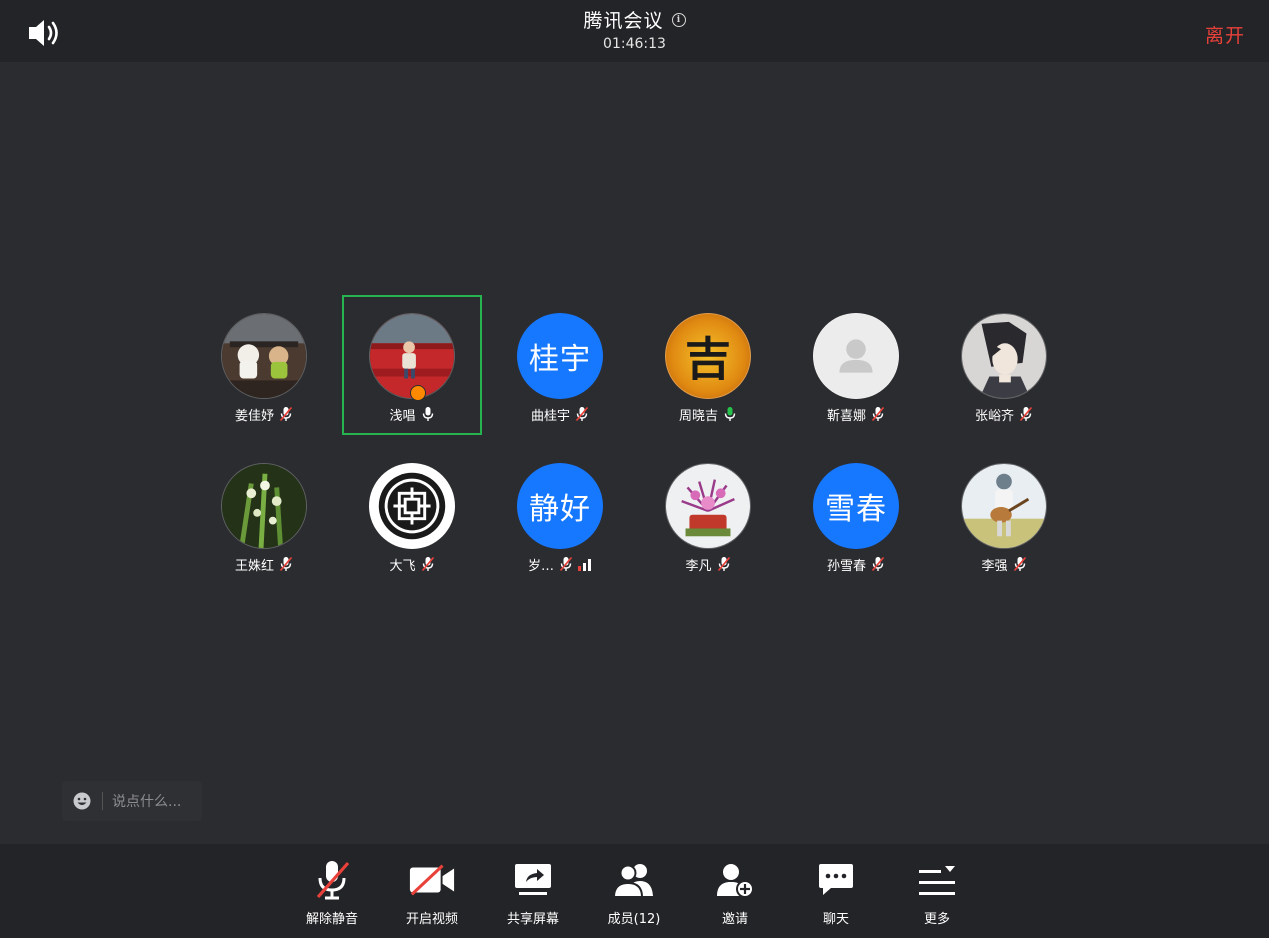 The width and height of the screenshot is (1269, 938). I want to click on flowers-photo-icon, so click(708, 506).